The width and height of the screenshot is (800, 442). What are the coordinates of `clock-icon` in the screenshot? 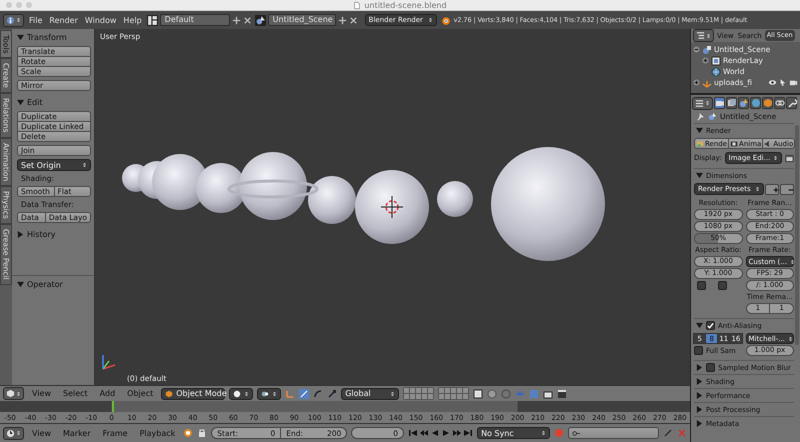 It's located at (10, 433).